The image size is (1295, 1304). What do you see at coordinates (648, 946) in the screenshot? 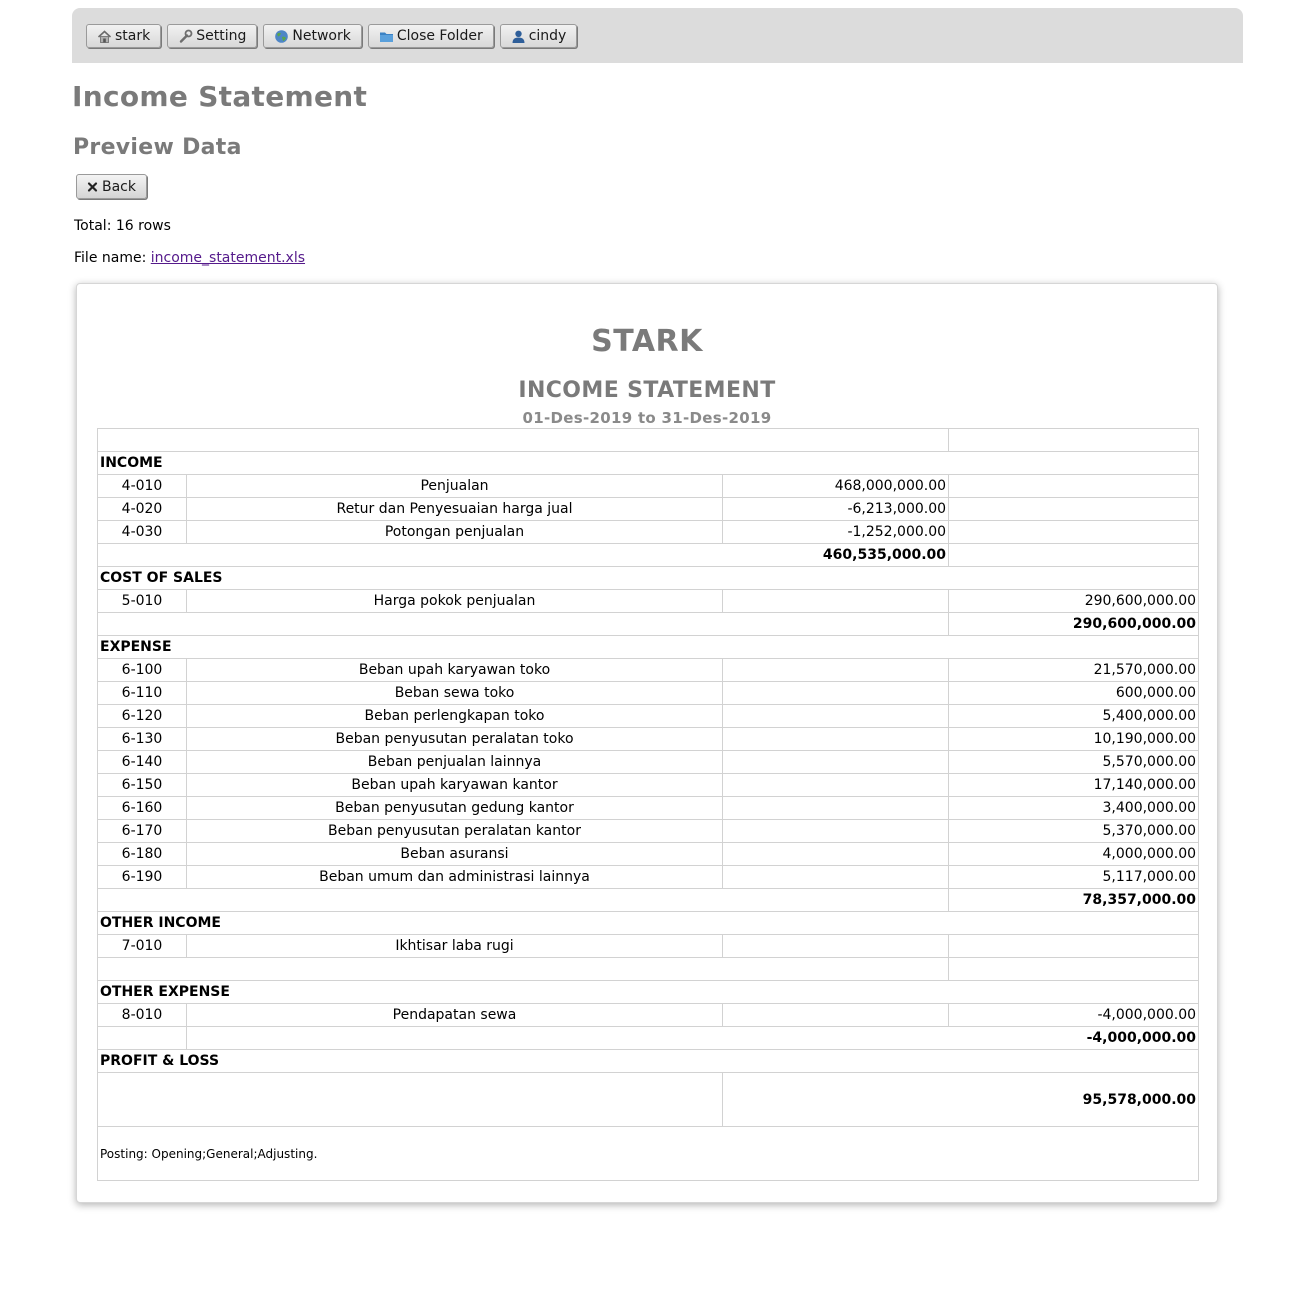
I see `table-row: 7-010 Ikhtisar laba rugi` at bounding box center [648, 946].